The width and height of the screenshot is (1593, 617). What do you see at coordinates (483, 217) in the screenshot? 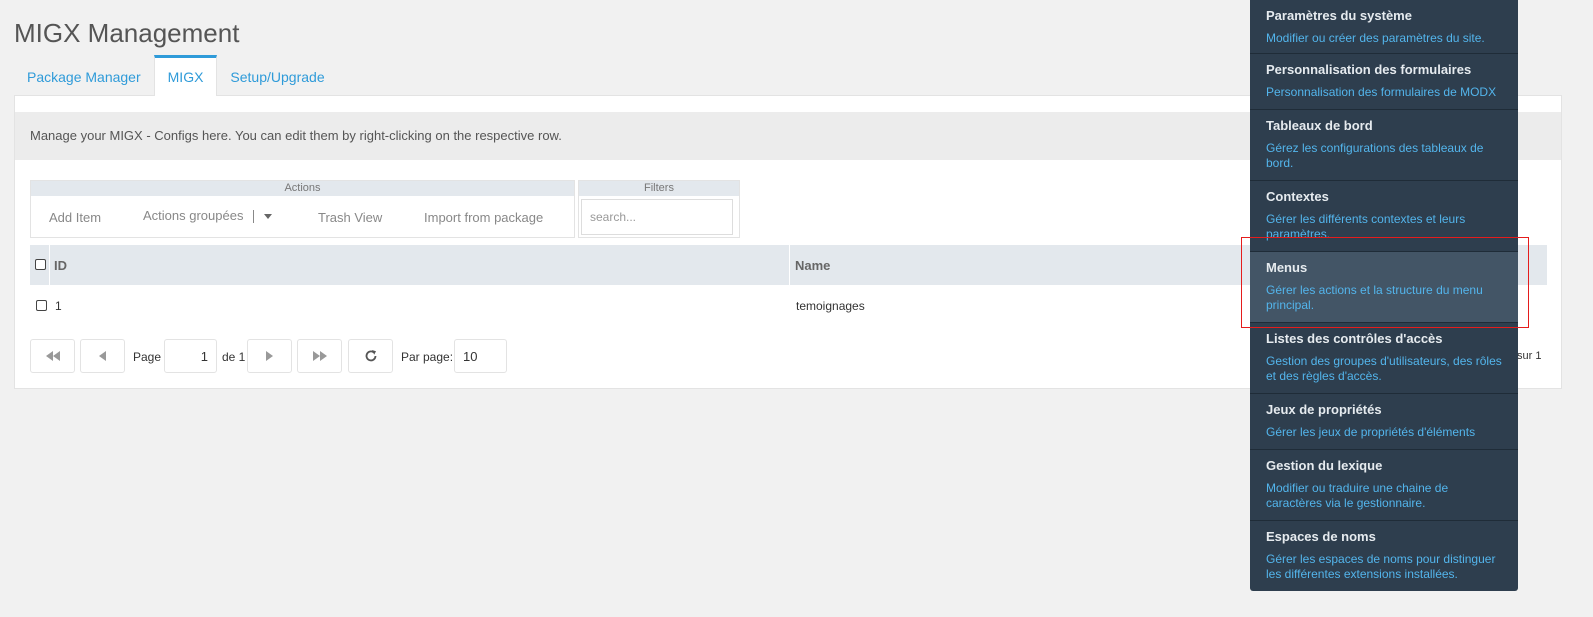
I see `import-from-package-button: Import from package` at bounding box center [483, 217].